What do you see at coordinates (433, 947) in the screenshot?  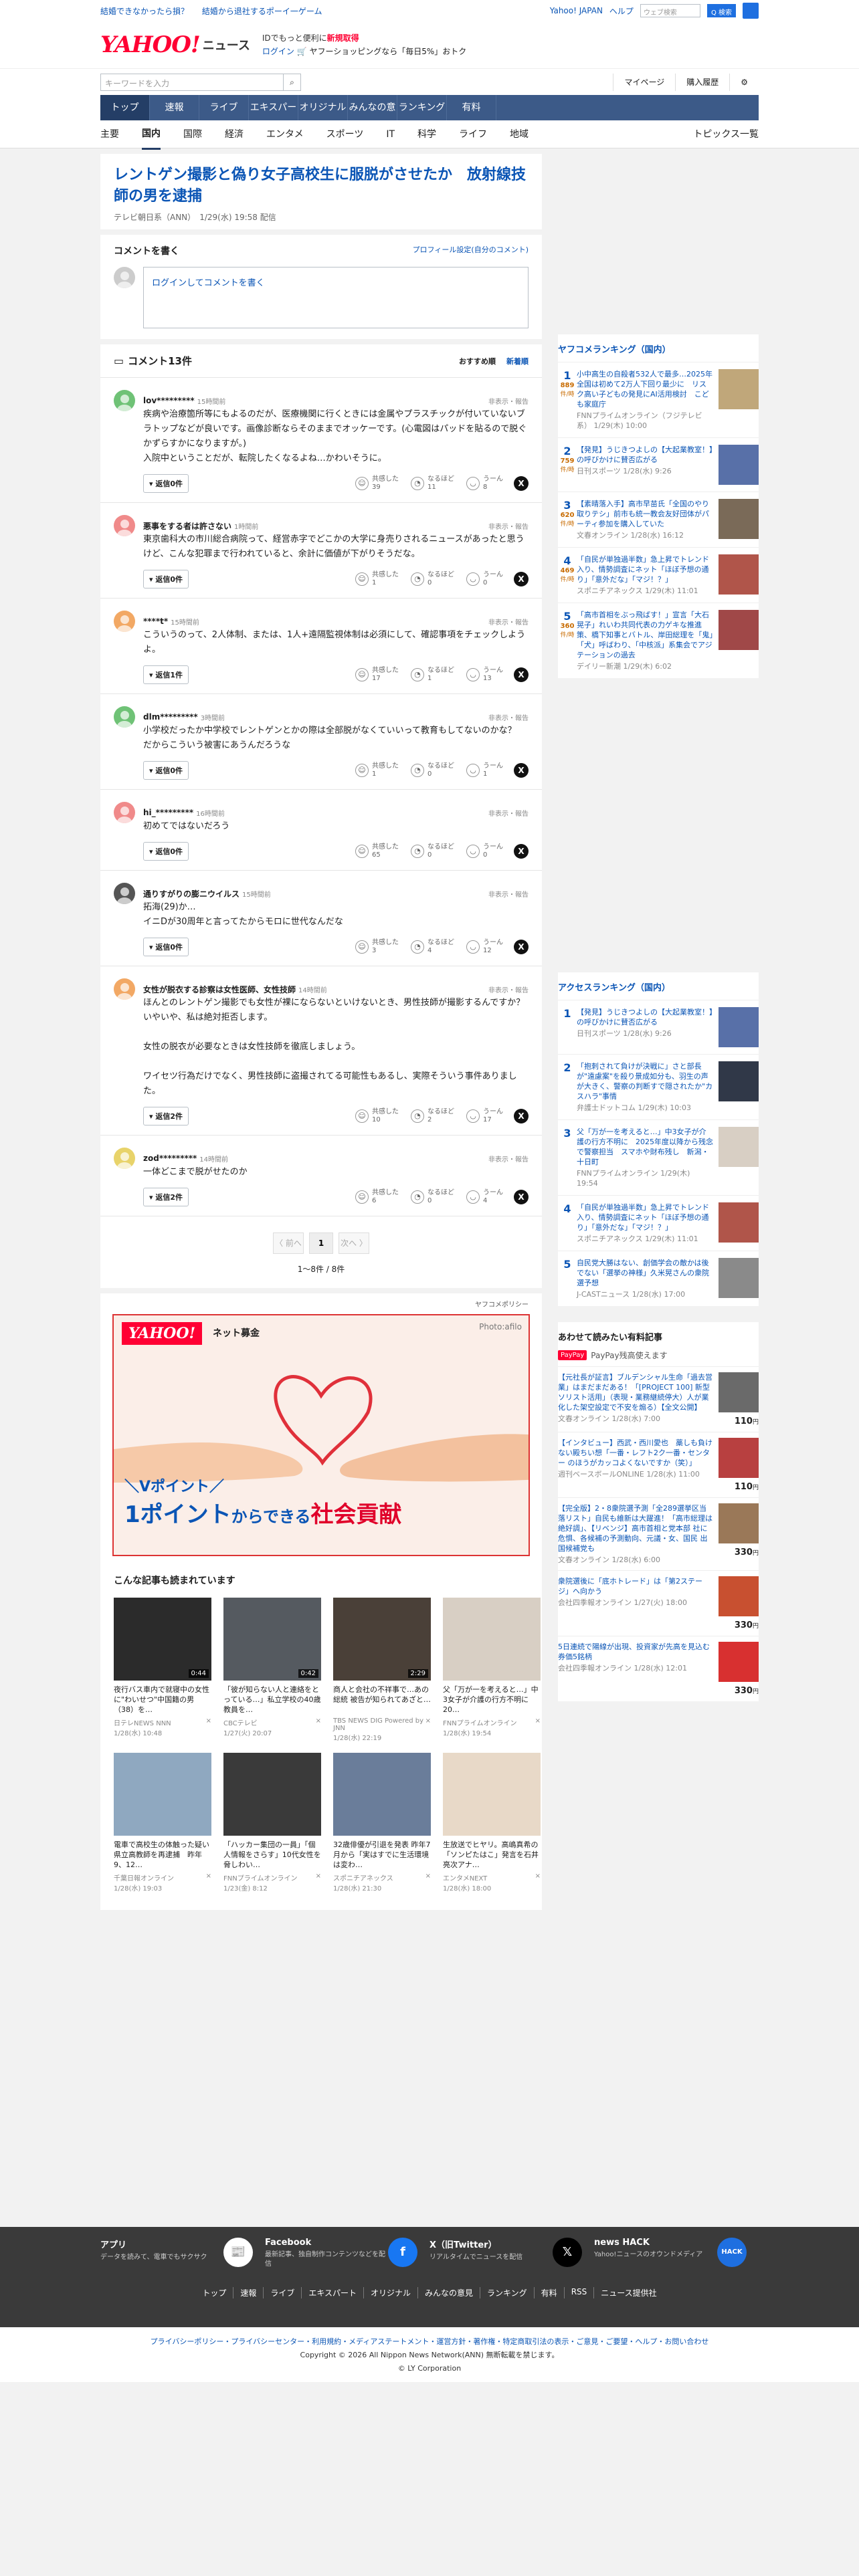 I see `reaction-2: ◔ なるほど 4` at bounding box center [433, 947].